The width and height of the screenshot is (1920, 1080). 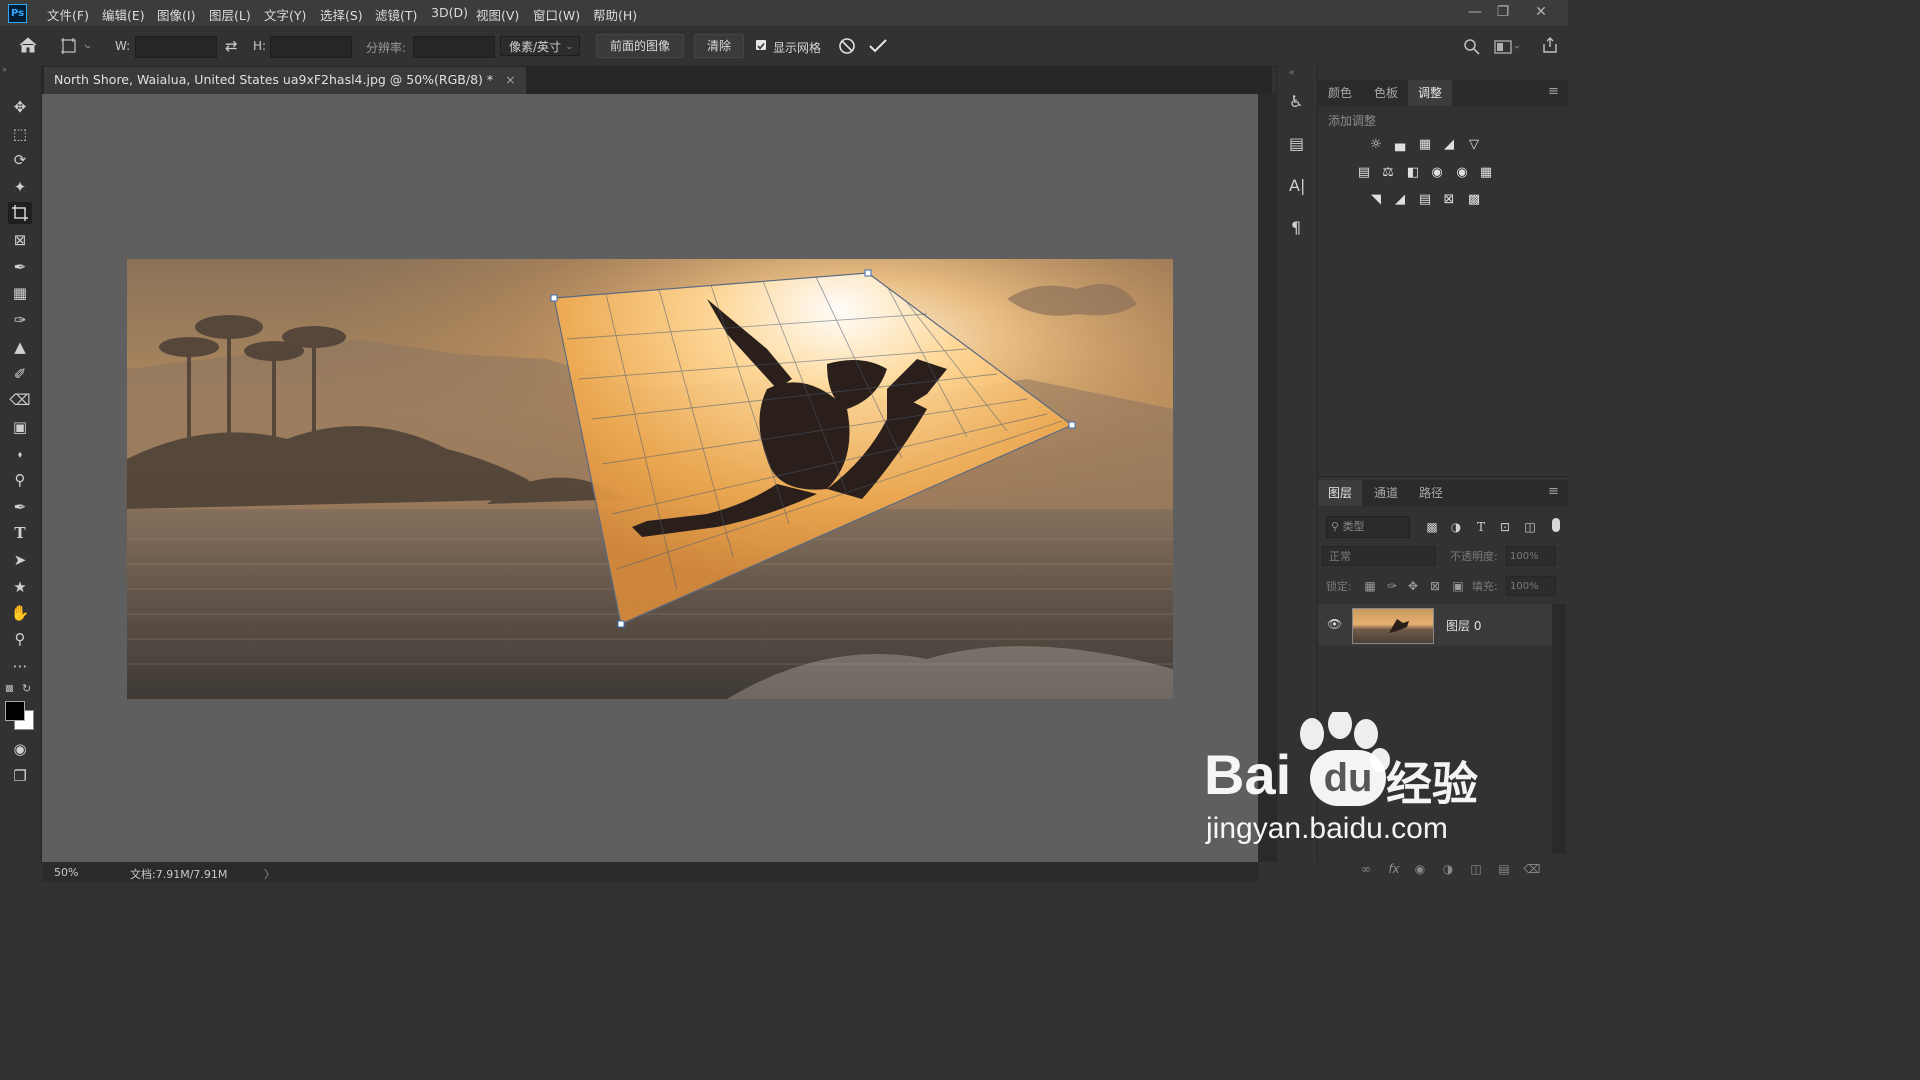 What do you see at coordinates (76, 47) in the screenshot?
I see `perspective-crop-tool-preset-icon` at bounding box center [76, 47].